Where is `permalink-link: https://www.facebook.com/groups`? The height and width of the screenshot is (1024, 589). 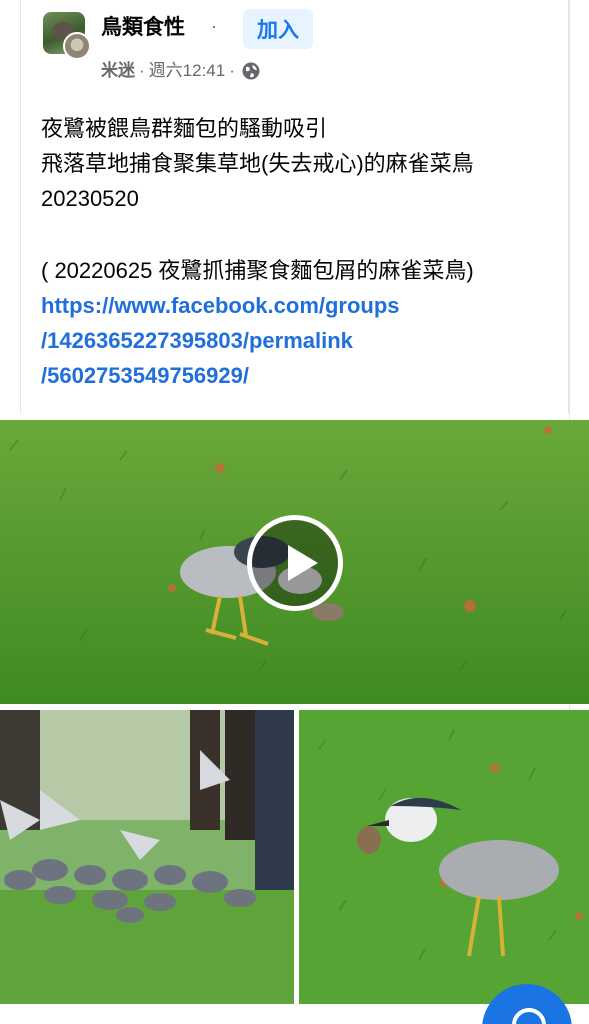
permalink-link: https://www.facebook.com/groups is located at coordinates (301, 306).